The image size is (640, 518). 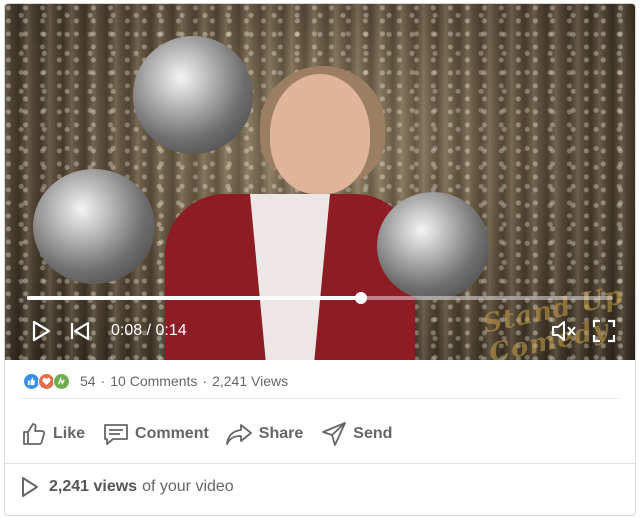 I want to click on seek-bar-played, so click(x=194, y=298).